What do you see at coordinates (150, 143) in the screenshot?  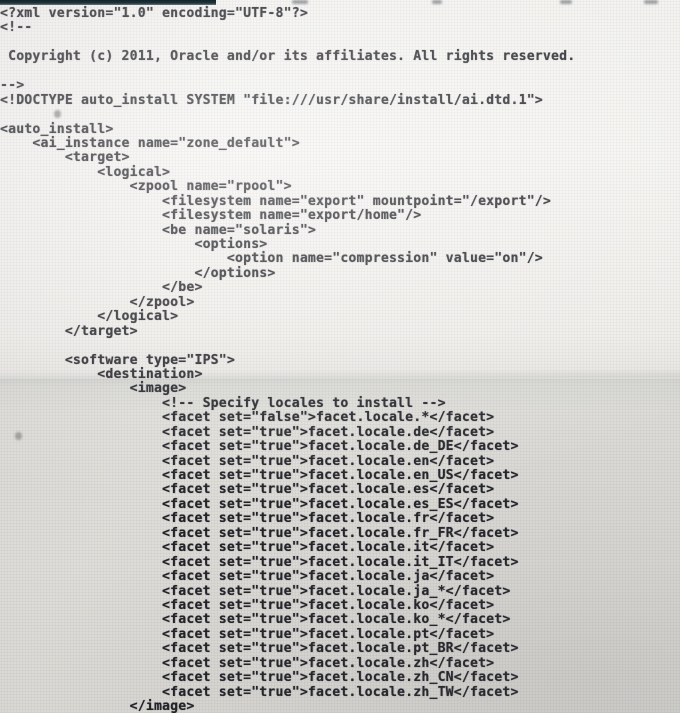 I see `code-line: <ai_instance name="zone_default">` at bounding box center [150, 143].